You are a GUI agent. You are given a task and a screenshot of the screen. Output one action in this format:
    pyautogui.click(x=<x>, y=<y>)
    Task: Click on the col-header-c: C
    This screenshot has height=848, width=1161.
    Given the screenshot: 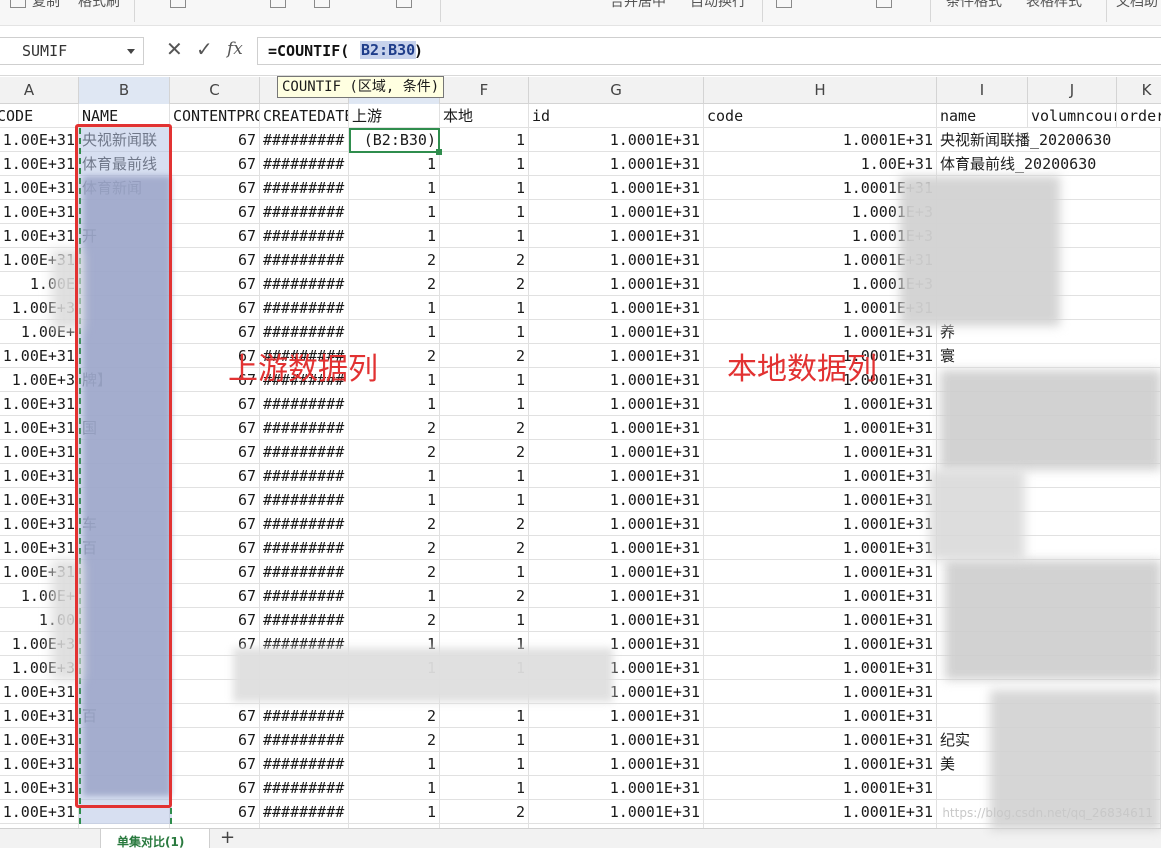 What is the action you would take?
    pyautogui.click(x=215, y=90)
    